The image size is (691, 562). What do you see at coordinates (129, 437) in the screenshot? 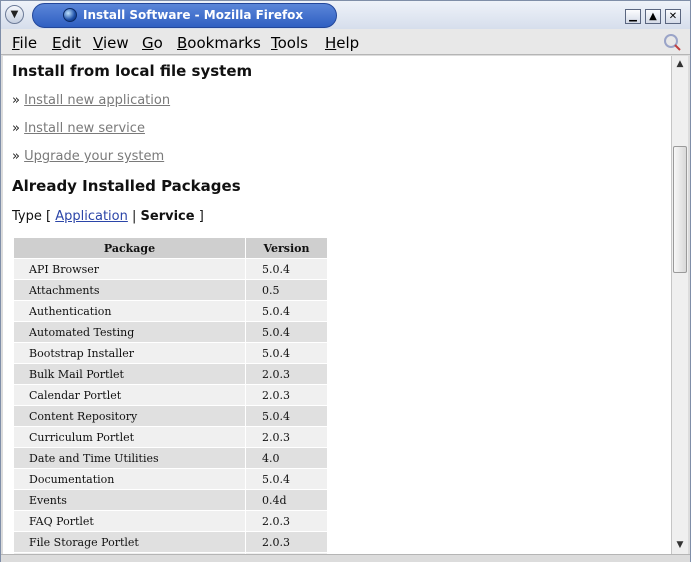
I see `package-name-cell: Curriculum Portlet` at bounding box center [129, 437].